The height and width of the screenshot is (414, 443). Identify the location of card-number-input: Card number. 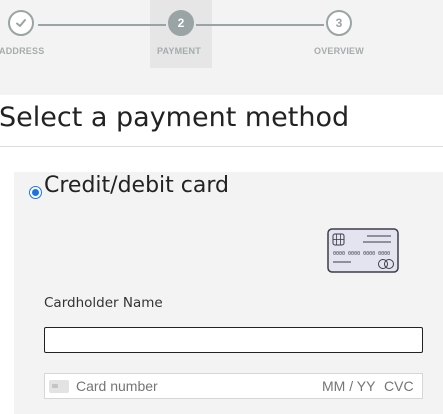
(117, 386).